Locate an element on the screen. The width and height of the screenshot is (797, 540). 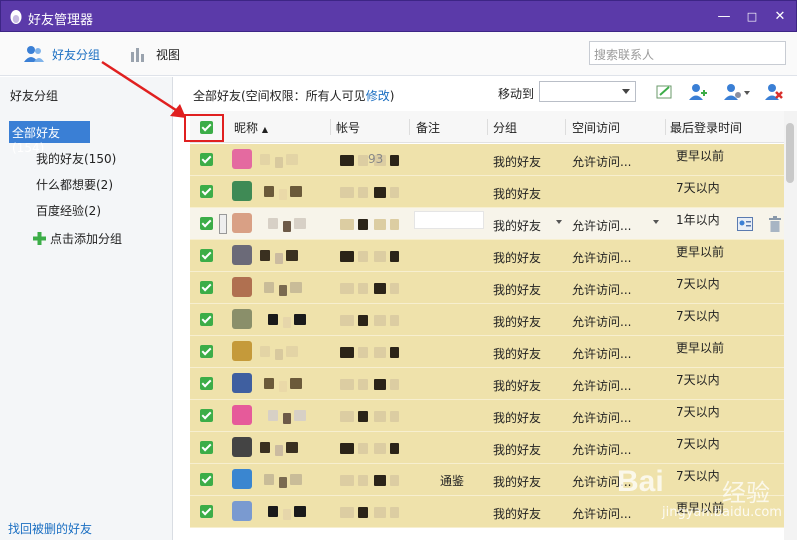
col-space-access: 空间访问 is located at coordinates (596, 127).